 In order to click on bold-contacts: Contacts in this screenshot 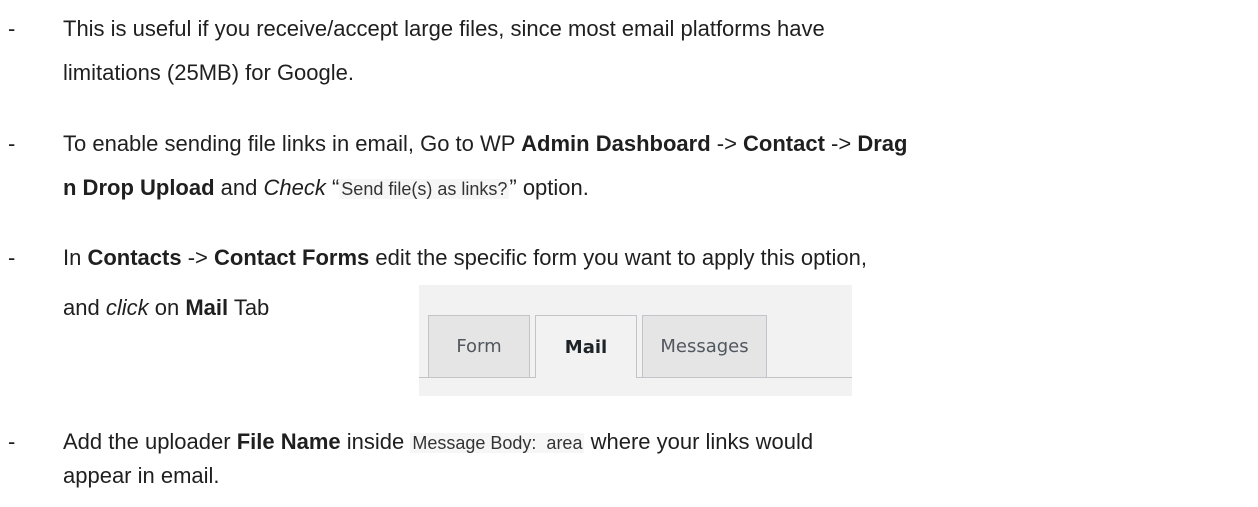, I will do `click(134, 257)`.